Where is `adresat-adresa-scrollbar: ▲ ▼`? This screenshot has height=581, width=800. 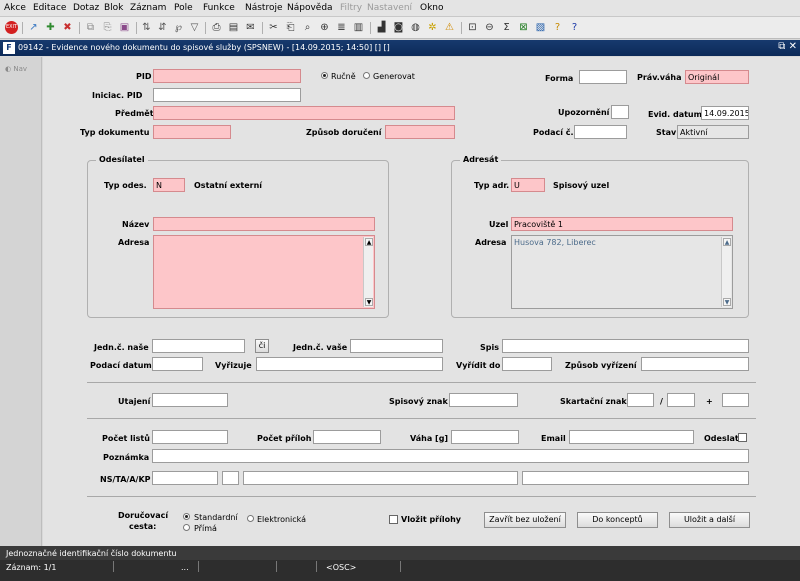 adresat-adresa-scrollbar: ▲ ▼ is located at coordinates (726, 272).